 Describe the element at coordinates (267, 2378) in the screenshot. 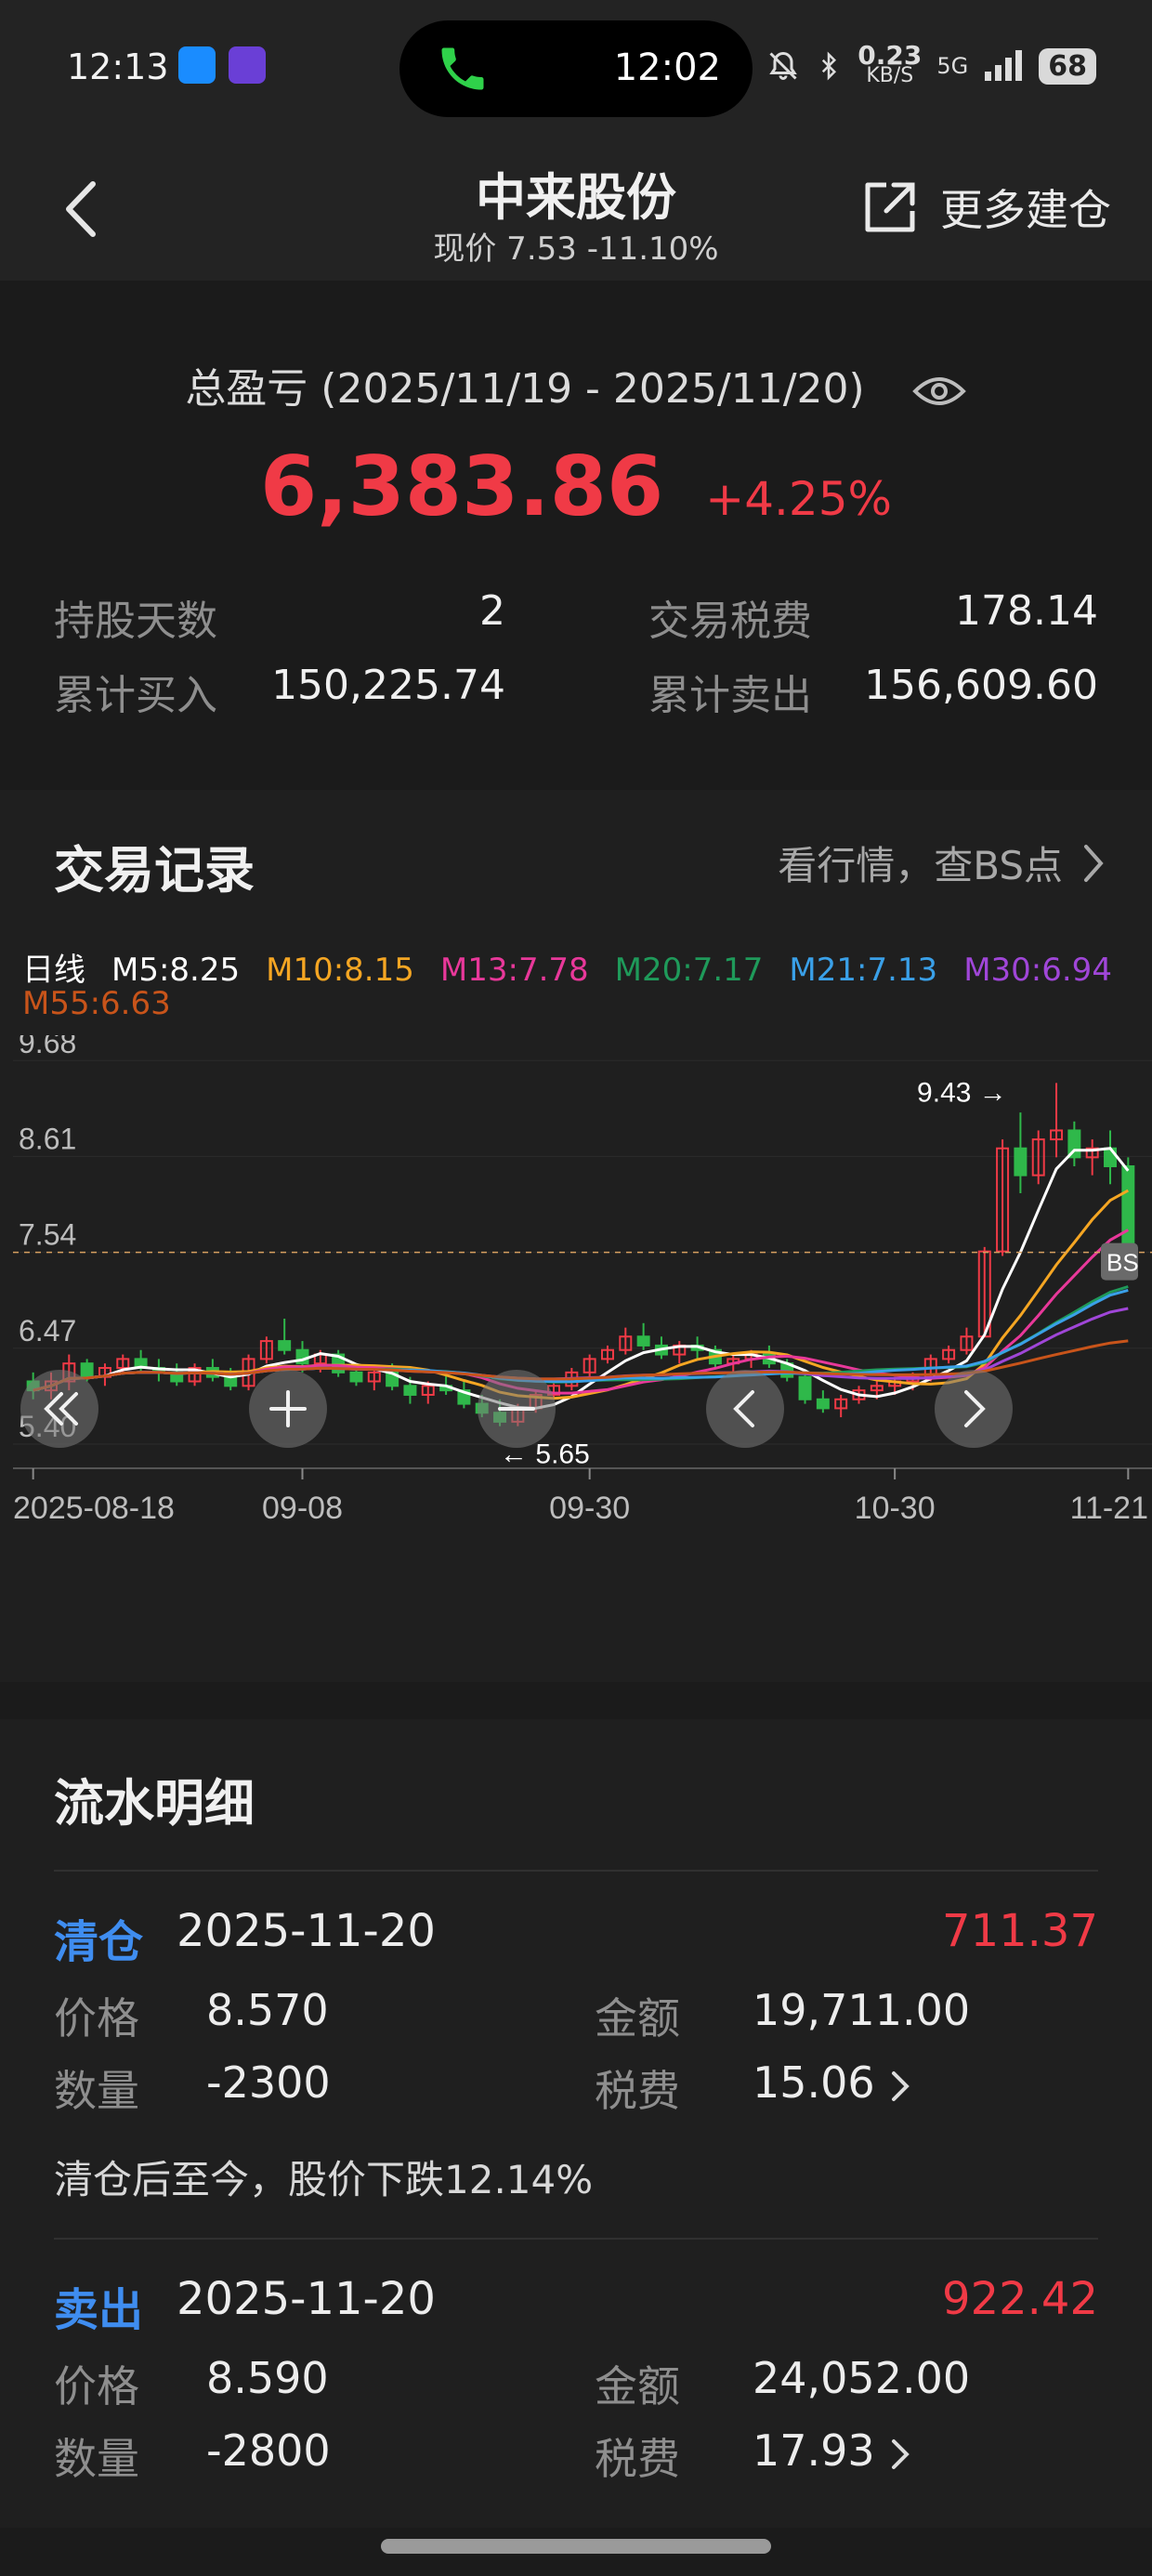

I see `price-value: 8.590` at that location.